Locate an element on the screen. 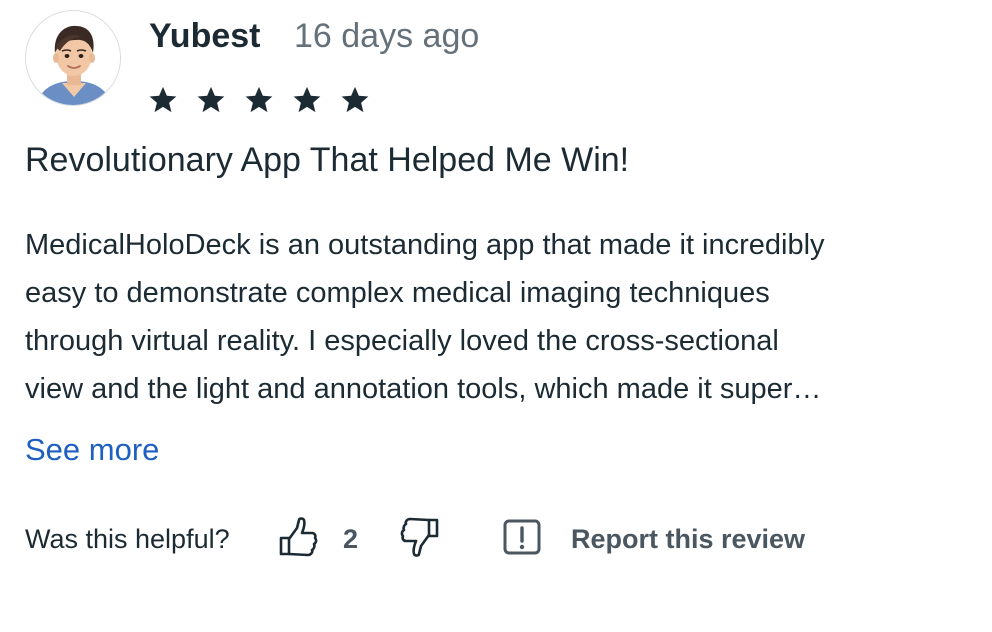 The height and width of the screenshot is (632, 992). see-more-link: See more is located at coordinates (92, 450).